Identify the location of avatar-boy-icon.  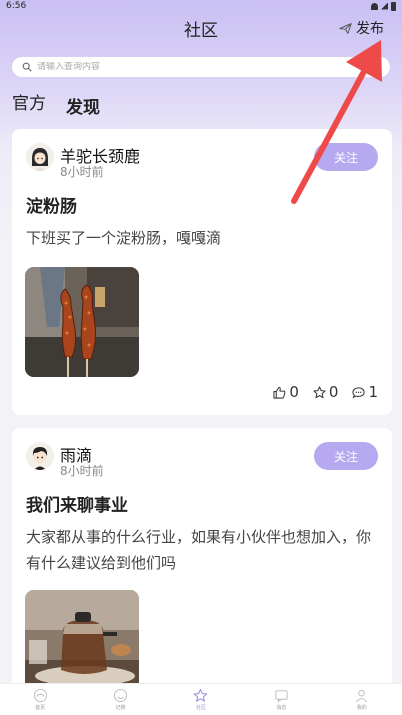
(40, 456).